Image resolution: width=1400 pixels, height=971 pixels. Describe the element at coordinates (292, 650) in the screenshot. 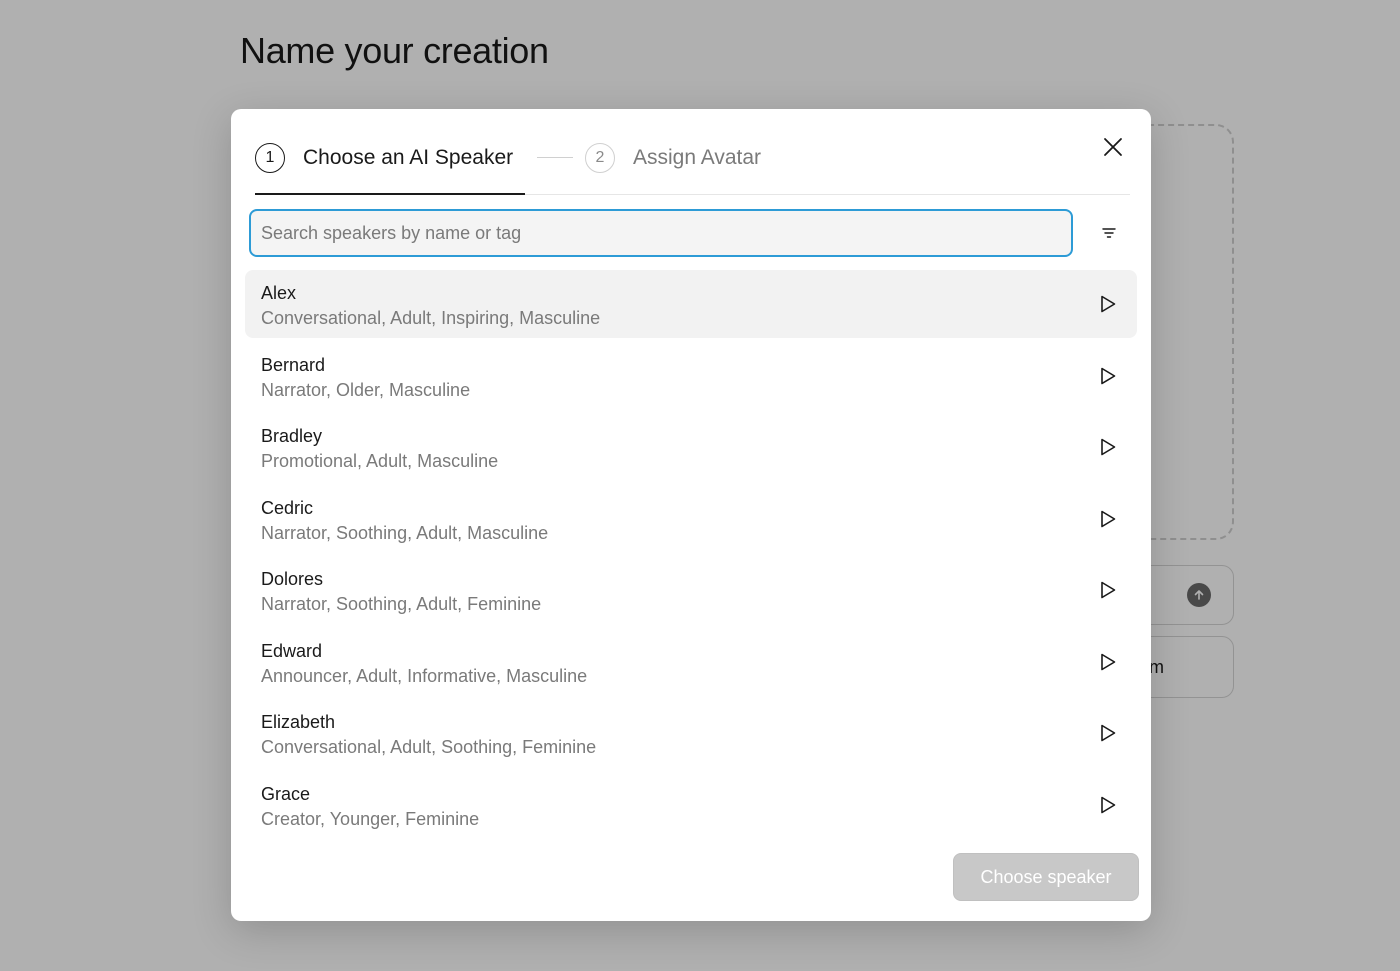

I see `speaker-name: Edward` at that location.